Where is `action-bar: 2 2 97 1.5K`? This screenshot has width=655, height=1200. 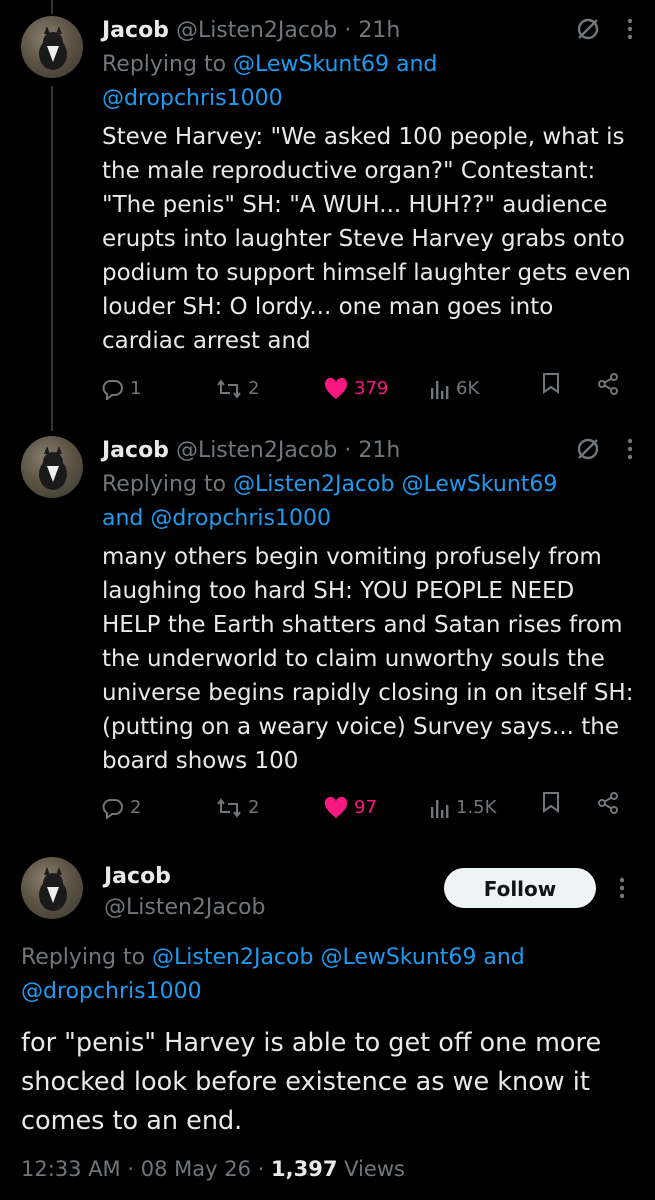 action-bar: 2 2 97 1.5K is located at coordinates (367, 808).